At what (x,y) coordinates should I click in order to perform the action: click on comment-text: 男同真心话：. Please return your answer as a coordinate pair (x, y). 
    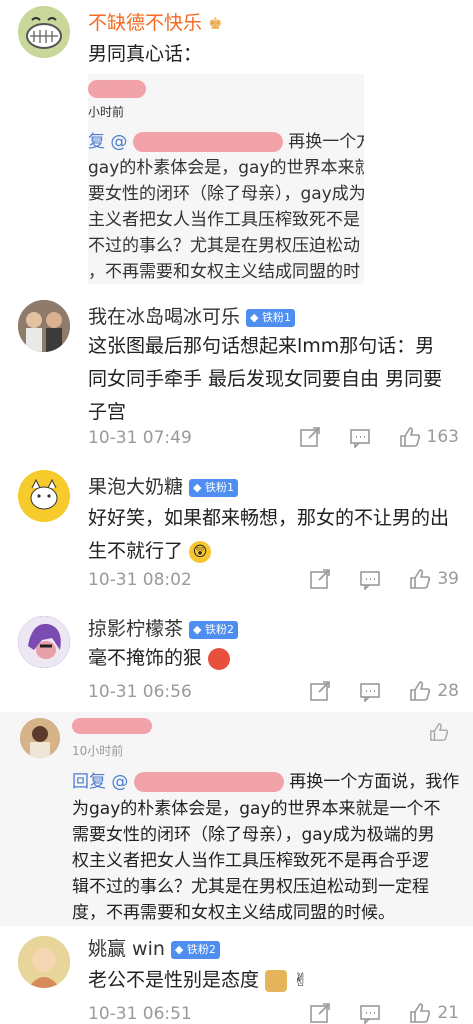
    Looking at the image, I should click on (145, 54).